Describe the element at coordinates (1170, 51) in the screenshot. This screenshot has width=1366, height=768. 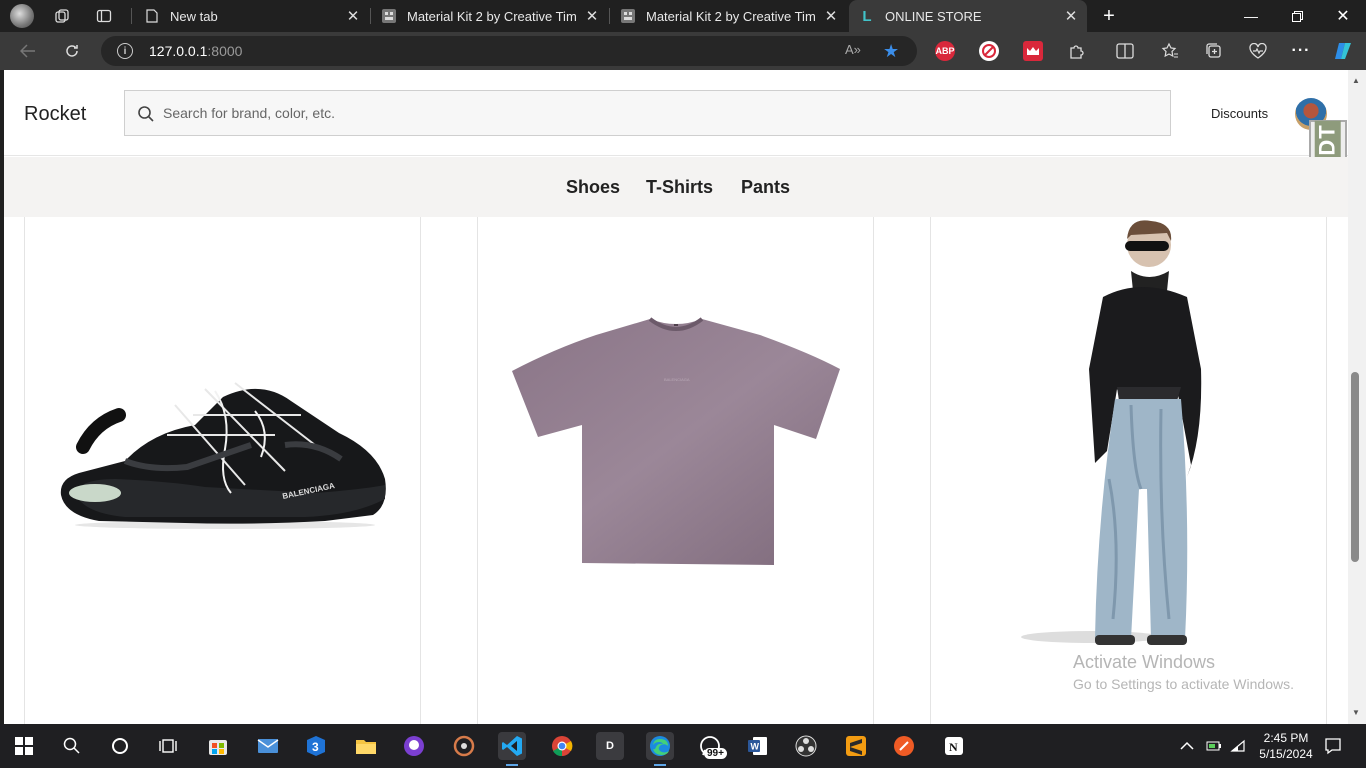
I see `favorites-icon` at that location.